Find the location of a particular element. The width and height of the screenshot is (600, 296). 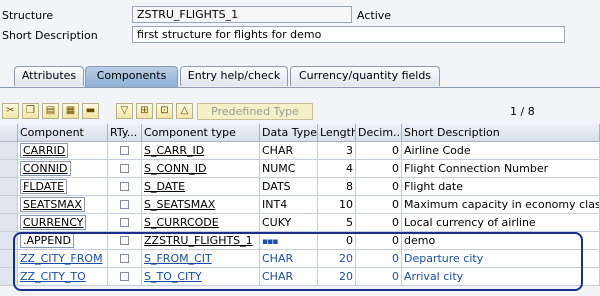

table-row: FLDATE S_DATE DATS 8 0 Flight date is located at coordinates (300, 187).